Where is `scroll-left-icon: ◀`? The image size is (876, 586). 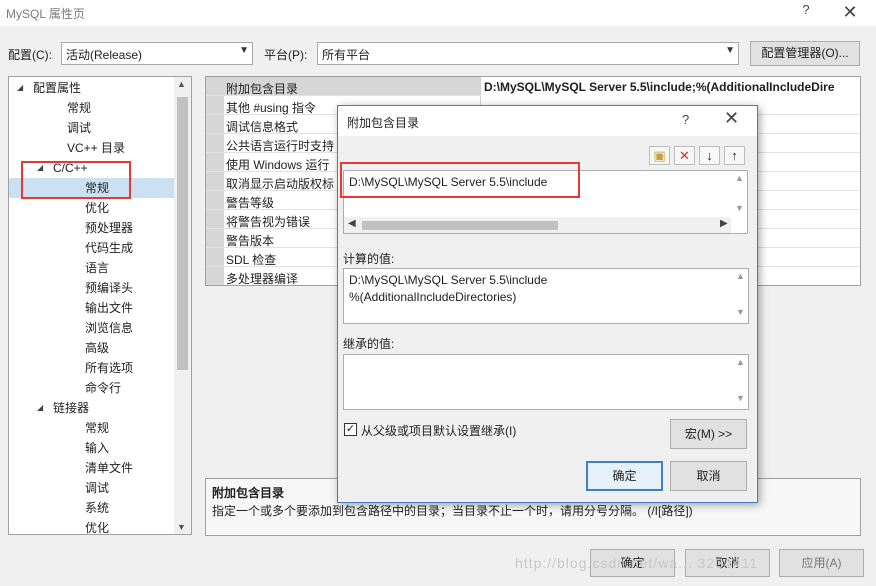 scroll-left-icon: ◀ is located at coordinates (352, 223).